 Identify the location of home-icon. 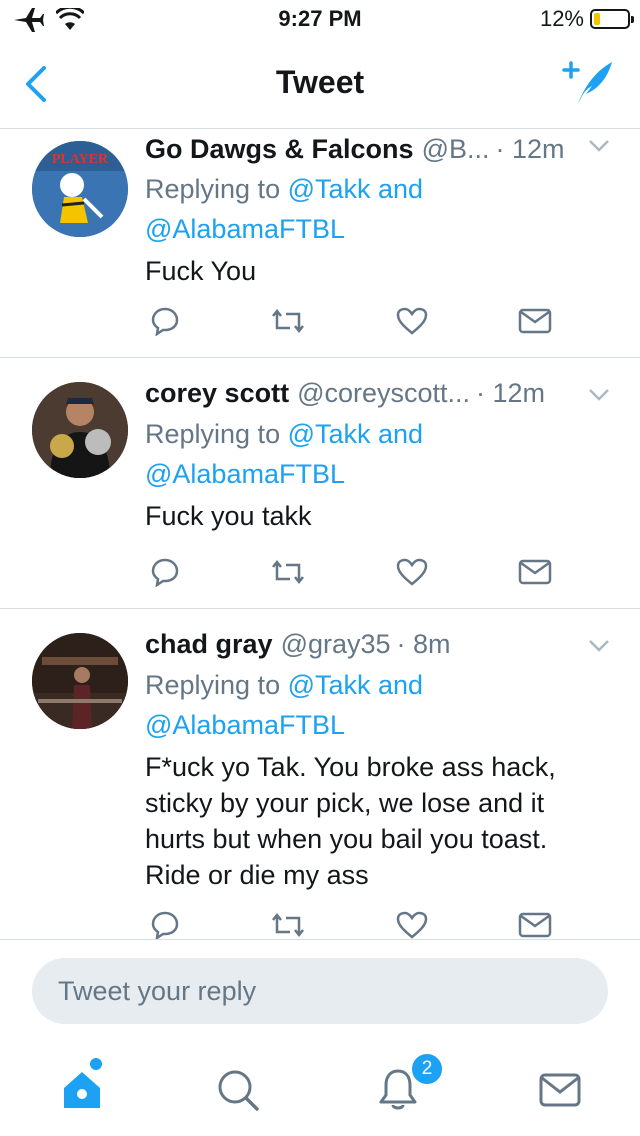
(82, 1092).